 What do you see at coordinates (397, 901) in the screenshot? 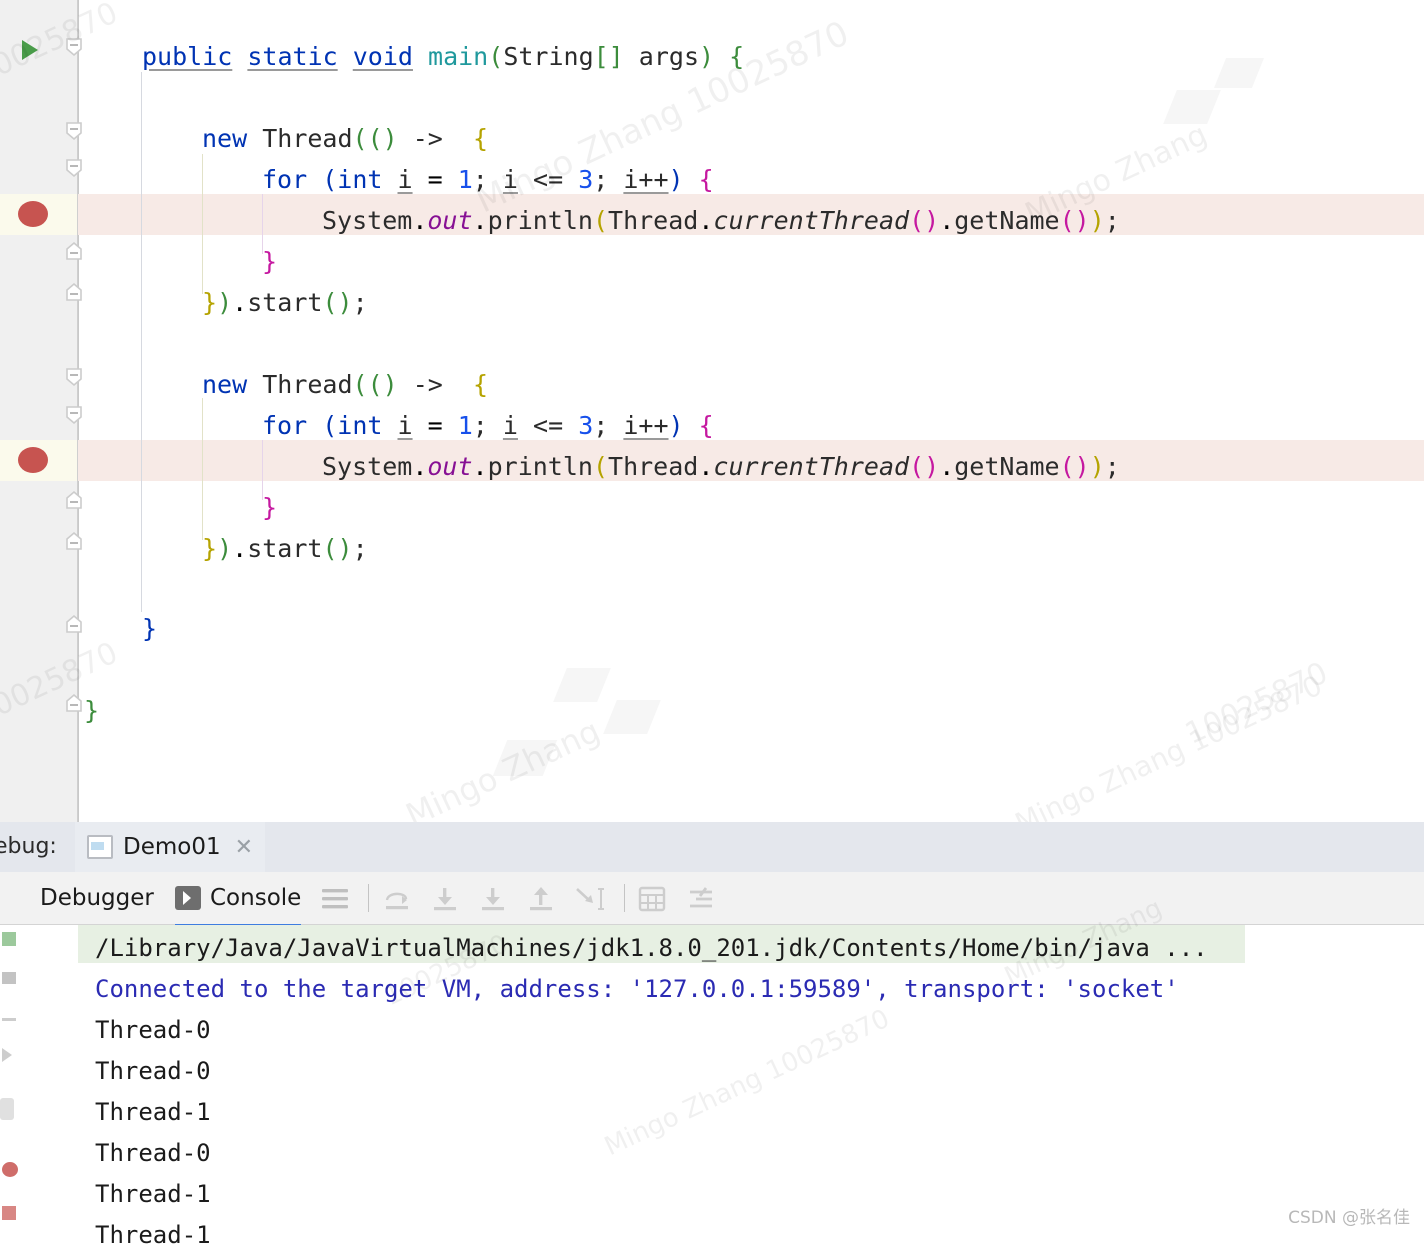
I see `step-over-icon` at bounding box center [397, 901].